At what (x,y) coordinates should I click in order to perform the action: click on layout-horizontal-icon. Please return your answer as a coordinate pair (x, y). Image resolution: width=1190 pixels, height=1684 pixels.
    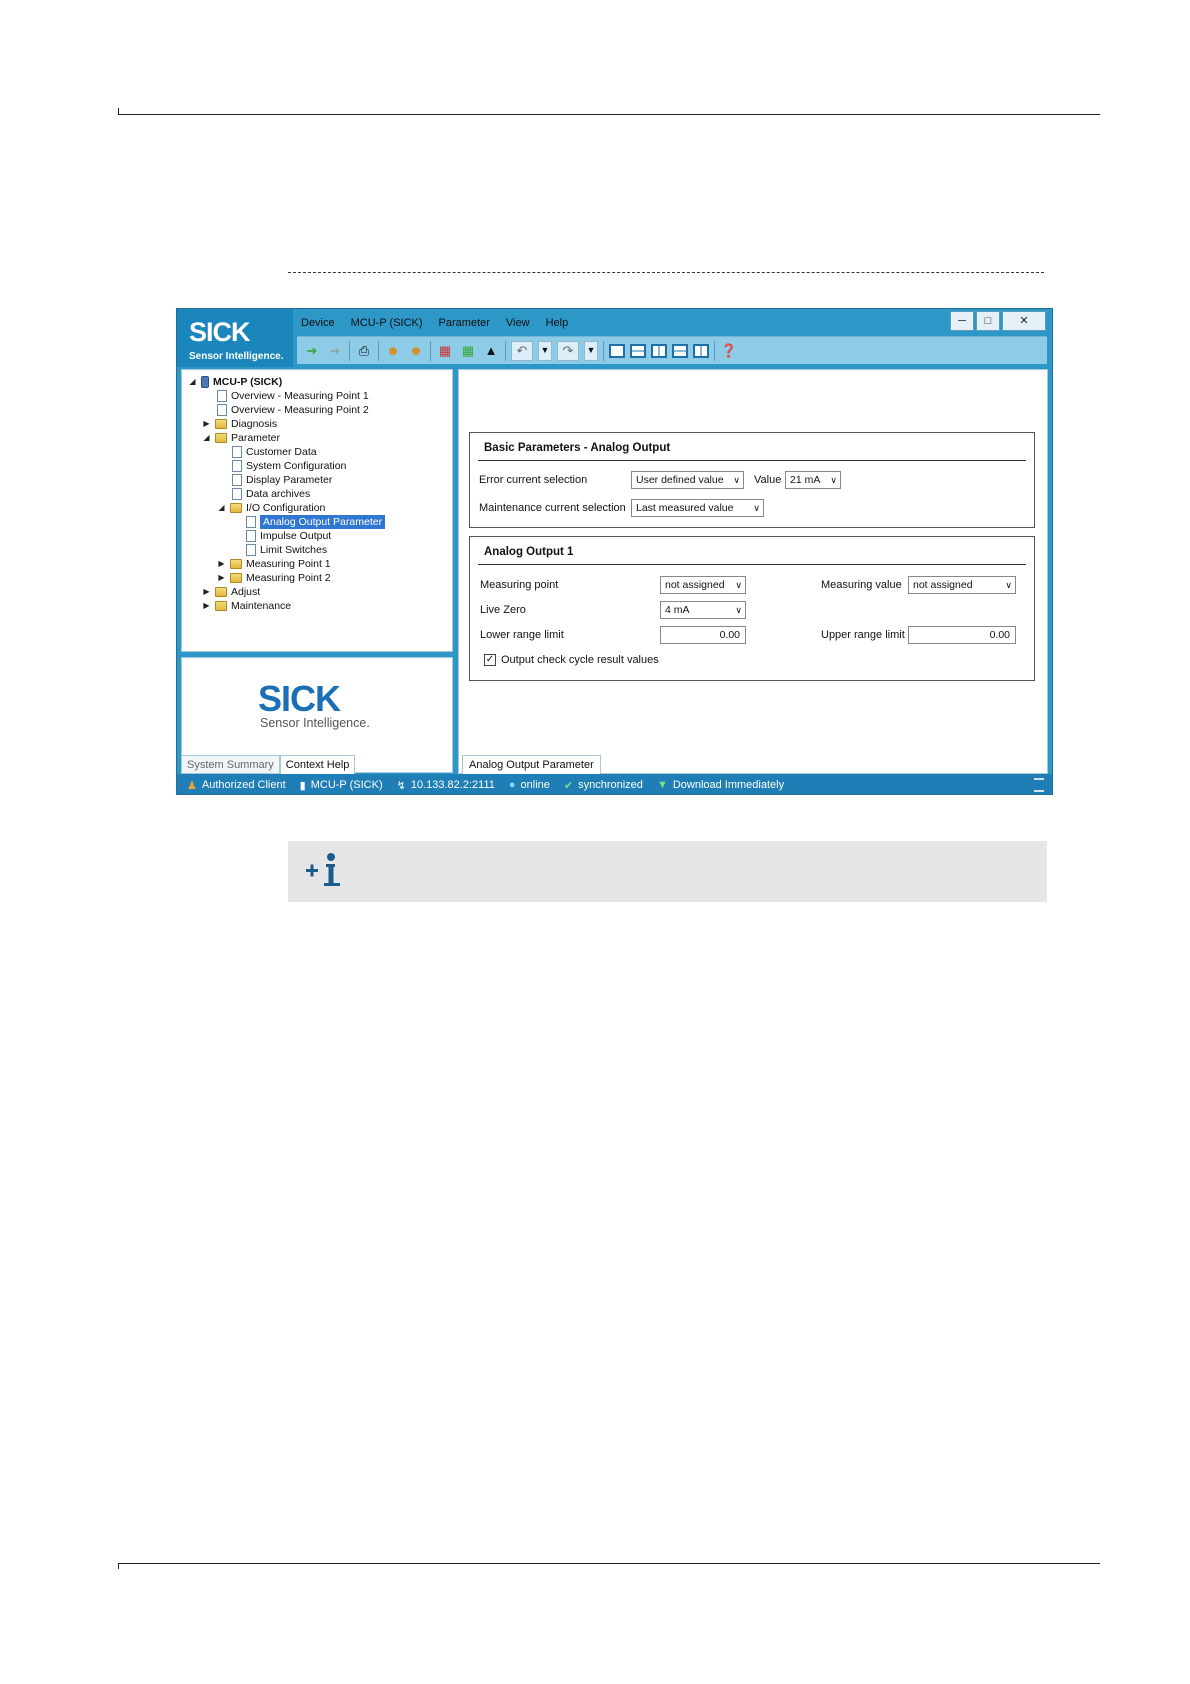
    Looking at the image, I should click on (638, 350).